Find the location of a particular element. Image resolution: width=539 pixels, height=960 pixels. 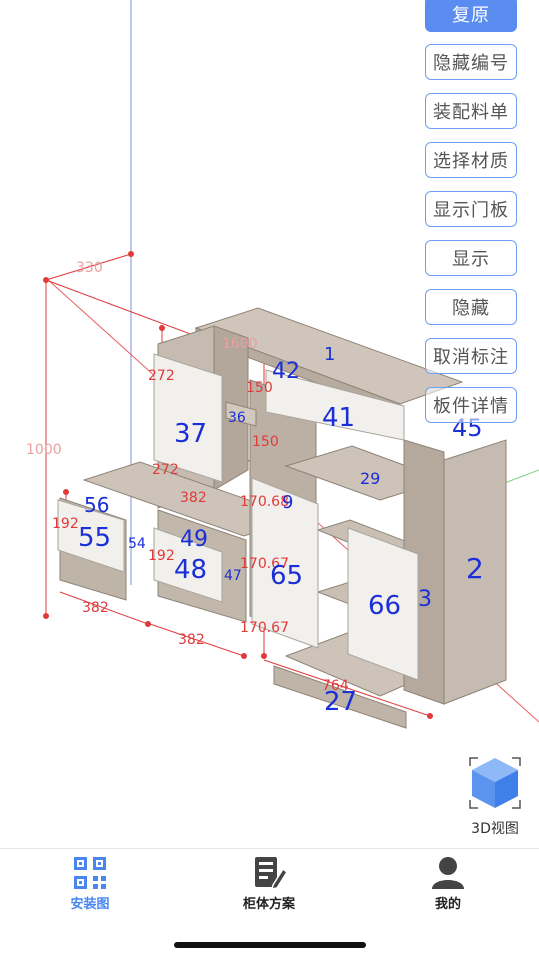

dim-label: 170.67 is located at coordinates (264, 628).